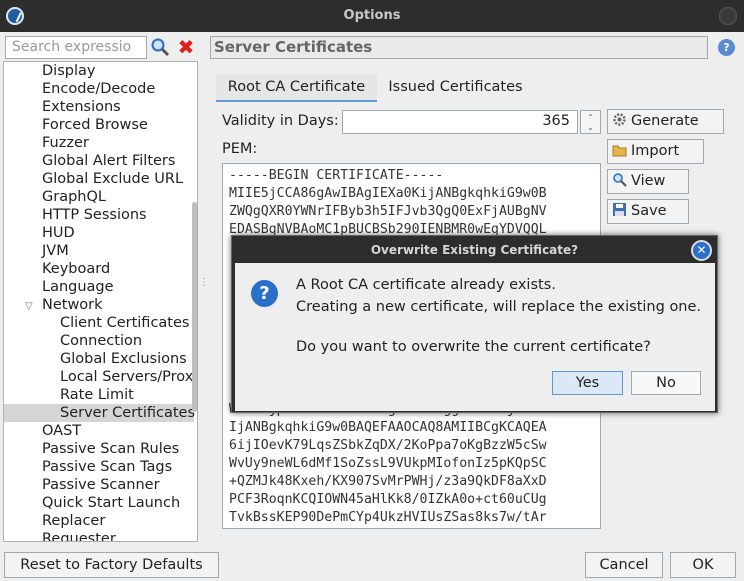  Describe the element at coordinates (160, 47) in the screenshot. I see `search-icon` at that location.